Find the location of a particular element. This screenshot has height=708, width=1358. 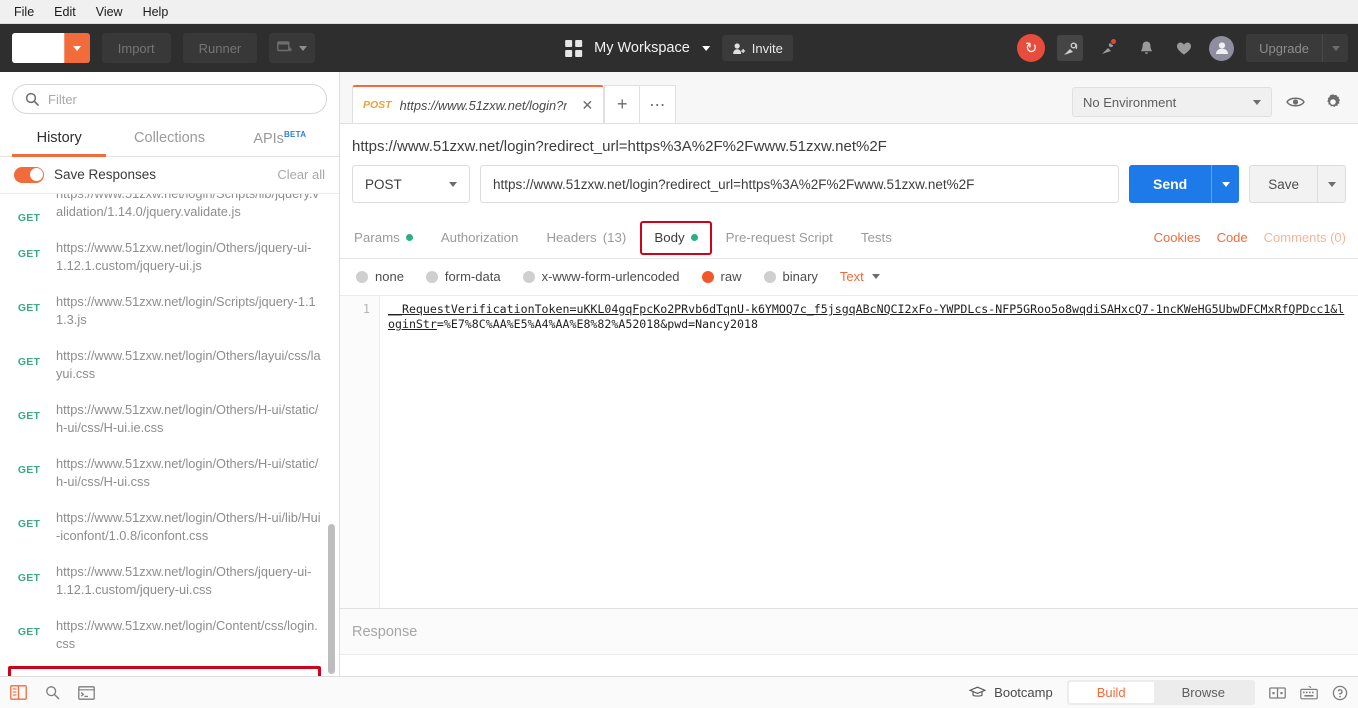

sync-icon: ↻ is located at coordinates (1031, 48).